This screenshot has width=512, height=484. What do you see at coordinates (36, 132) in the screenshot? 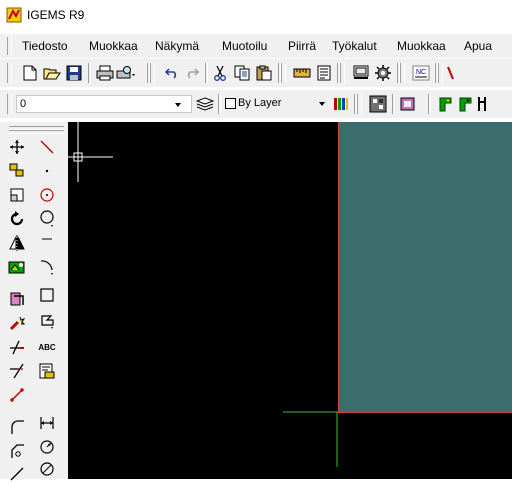
I see `palette-grip` at bounding box center [36, 132].